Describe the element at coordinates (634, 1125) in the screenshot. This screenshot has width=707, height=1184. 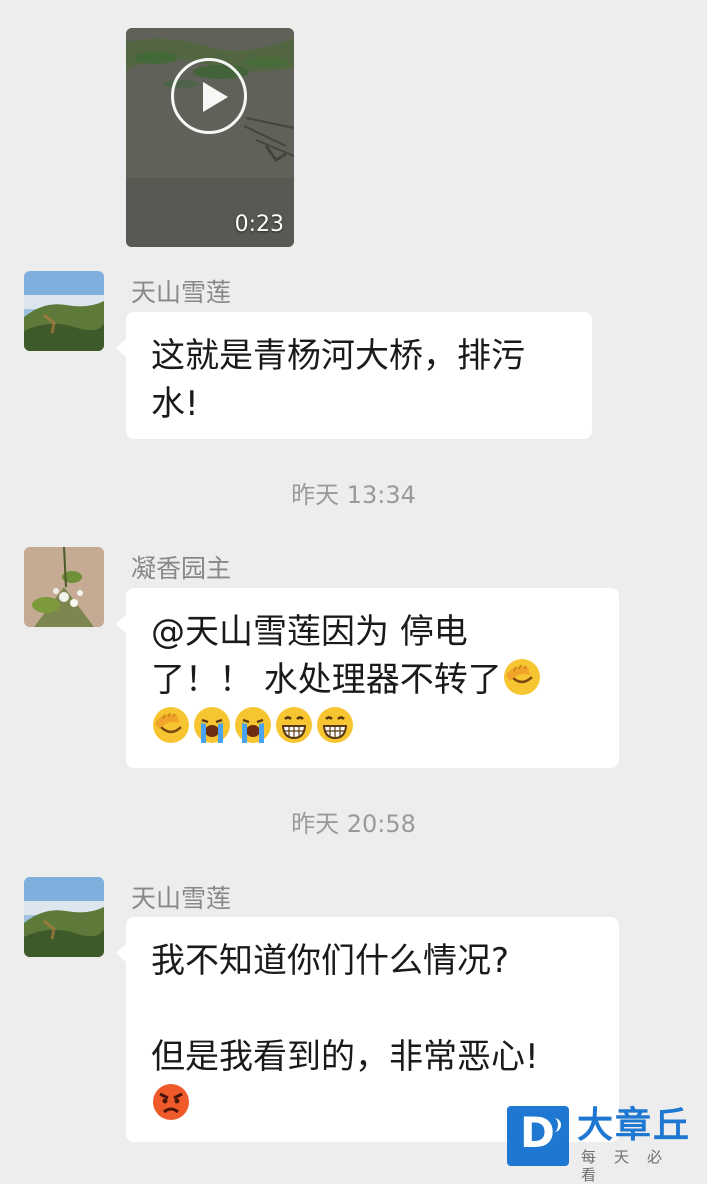
I see `watermark-name: 大章丘` at that location.